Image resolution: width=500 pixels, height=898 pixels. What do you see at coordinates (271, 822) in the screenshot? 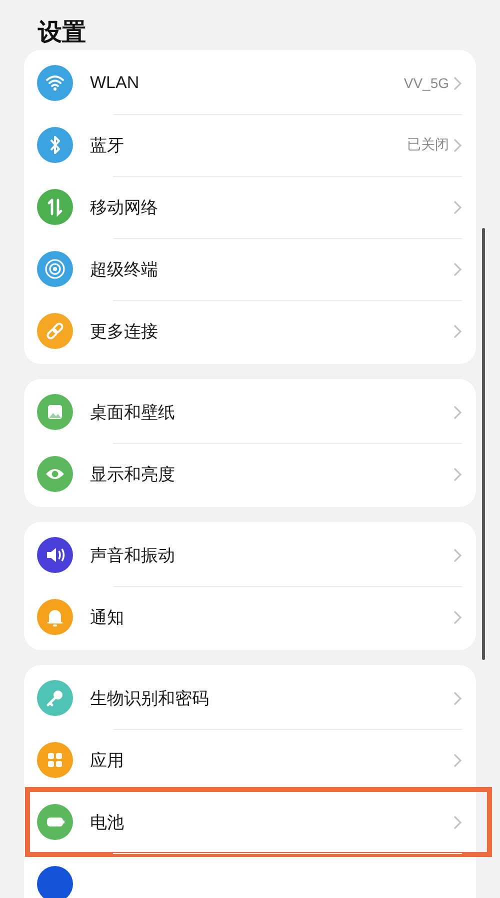
I see `row-label: 电池` at bounding box center [271, 822].